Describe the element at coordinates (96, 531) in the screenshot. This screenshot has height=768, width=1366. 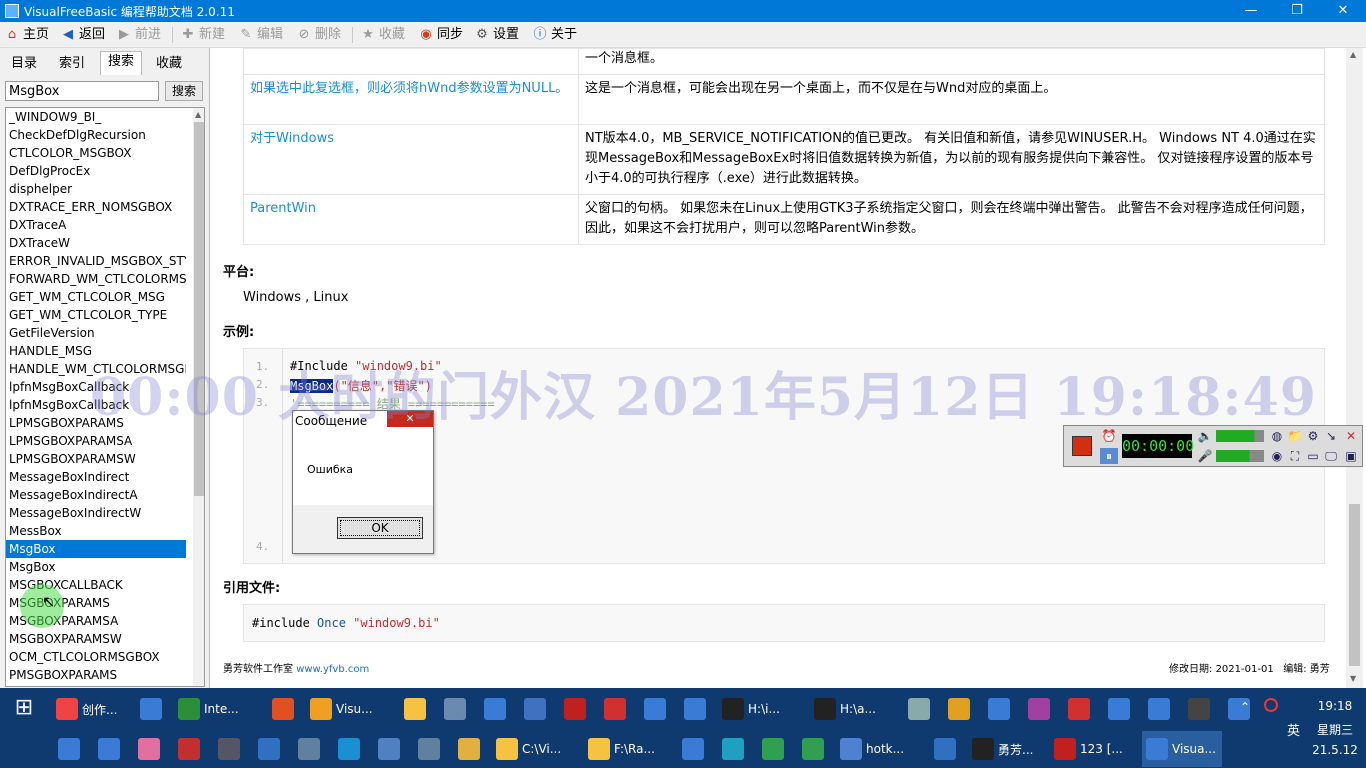
I see `list-item: MessBox` at that location.